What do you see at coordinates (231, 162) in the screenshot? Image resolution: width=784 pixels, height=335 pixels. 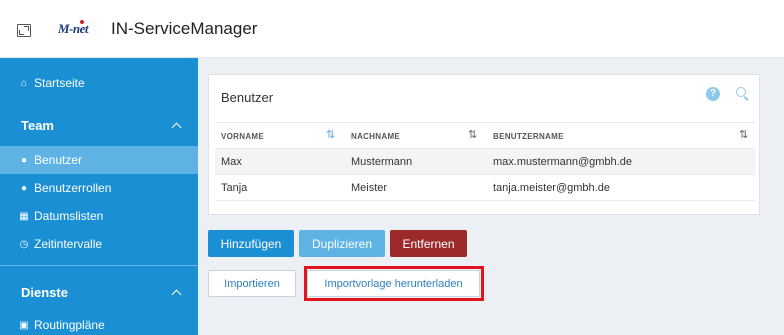 I see `cell-vorname: Max` at bounding box center [231, 162].